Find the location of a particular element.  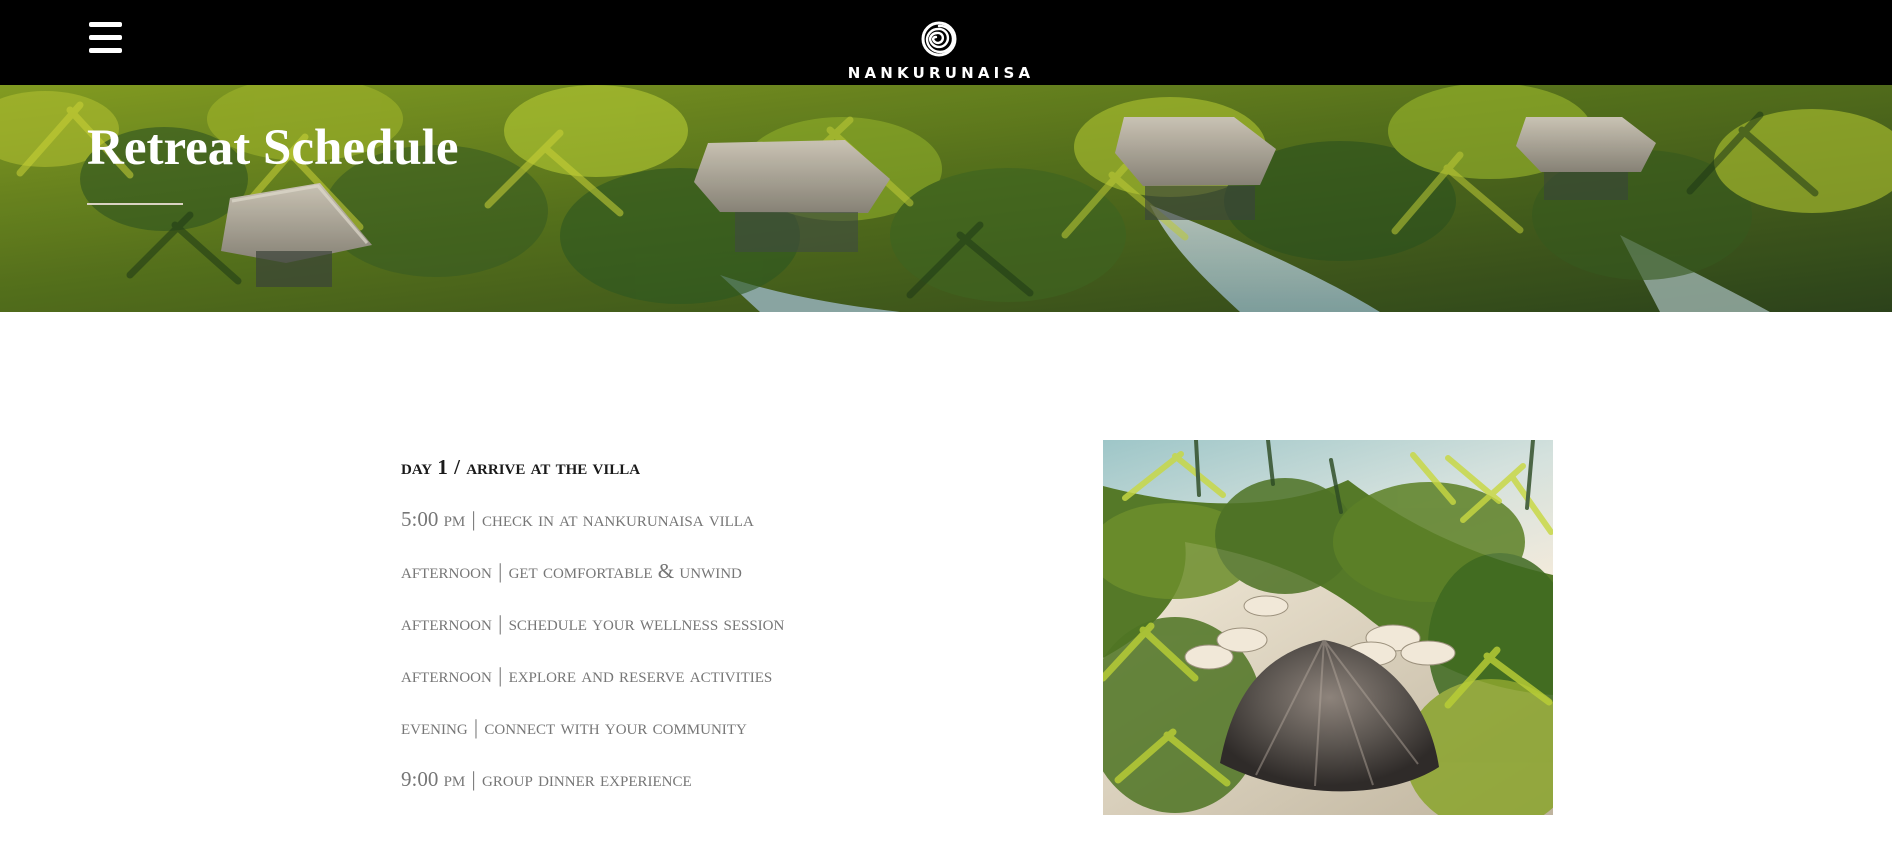

schedule-item: 5:00 pm | check in at nankurunaisa villa is located at coordinates (681, 519).